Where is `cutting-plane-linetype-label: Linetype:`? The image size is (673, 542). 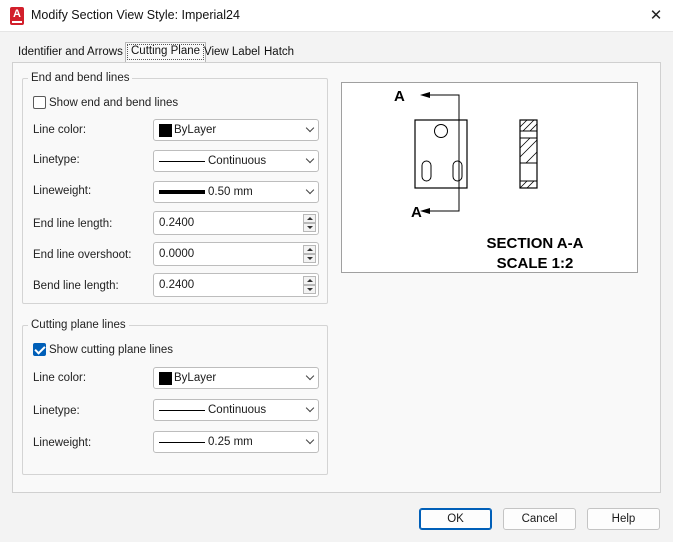
cutting-plane-linetype-label: Linetype: is located at coordinates (56, 411).